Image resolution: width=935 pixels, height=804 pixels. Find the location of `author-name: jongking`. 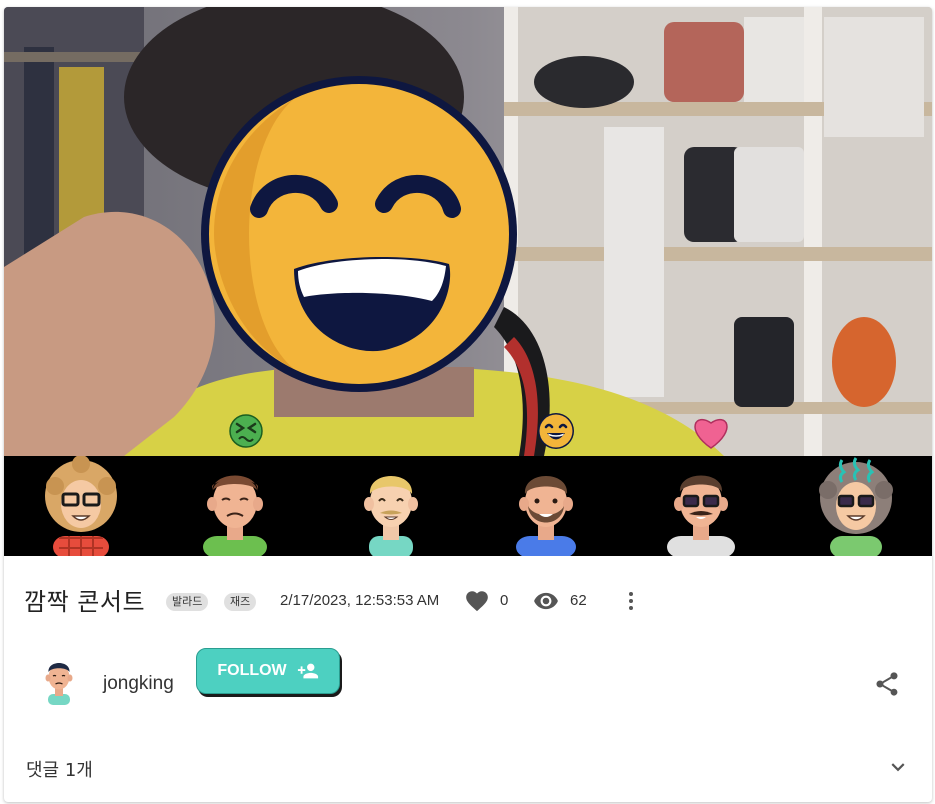

author-name: jongking is located at coordinates (138, 684).